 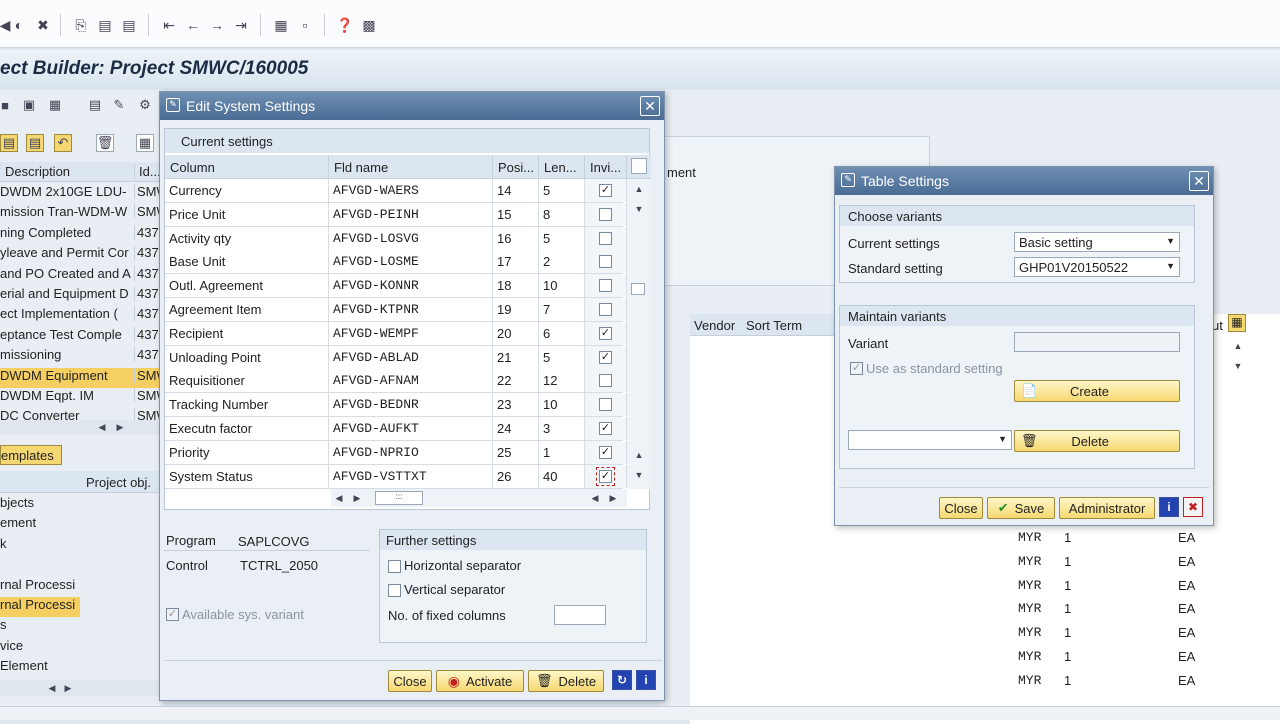 What do you see at coordinates (479, 498) in the screenshot?
I see `horizontal-scrollbar: ◀ ▶ ::: ◀ ▶` at bounding box center [479, 498].